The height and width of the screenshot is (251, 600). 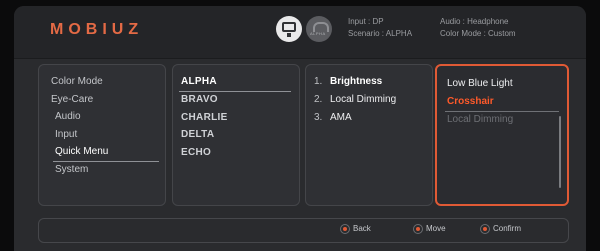 What do you see at coordinates (318, 81) in the screenshot?
I see `slot-number: 1.` at bounding box center [318, 81].